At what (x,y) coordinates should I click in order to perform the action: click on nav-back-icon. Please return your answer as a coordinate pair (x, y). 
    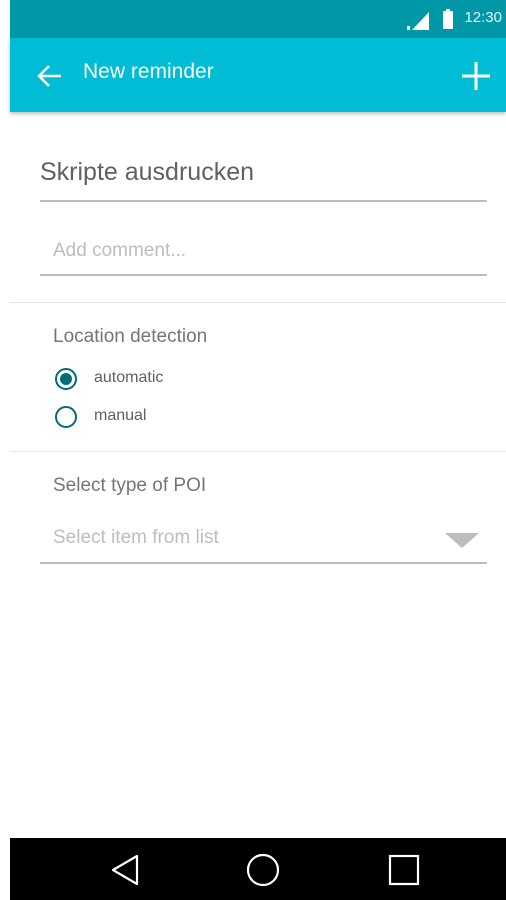
    Looking at the image, I should click on (126, 870).